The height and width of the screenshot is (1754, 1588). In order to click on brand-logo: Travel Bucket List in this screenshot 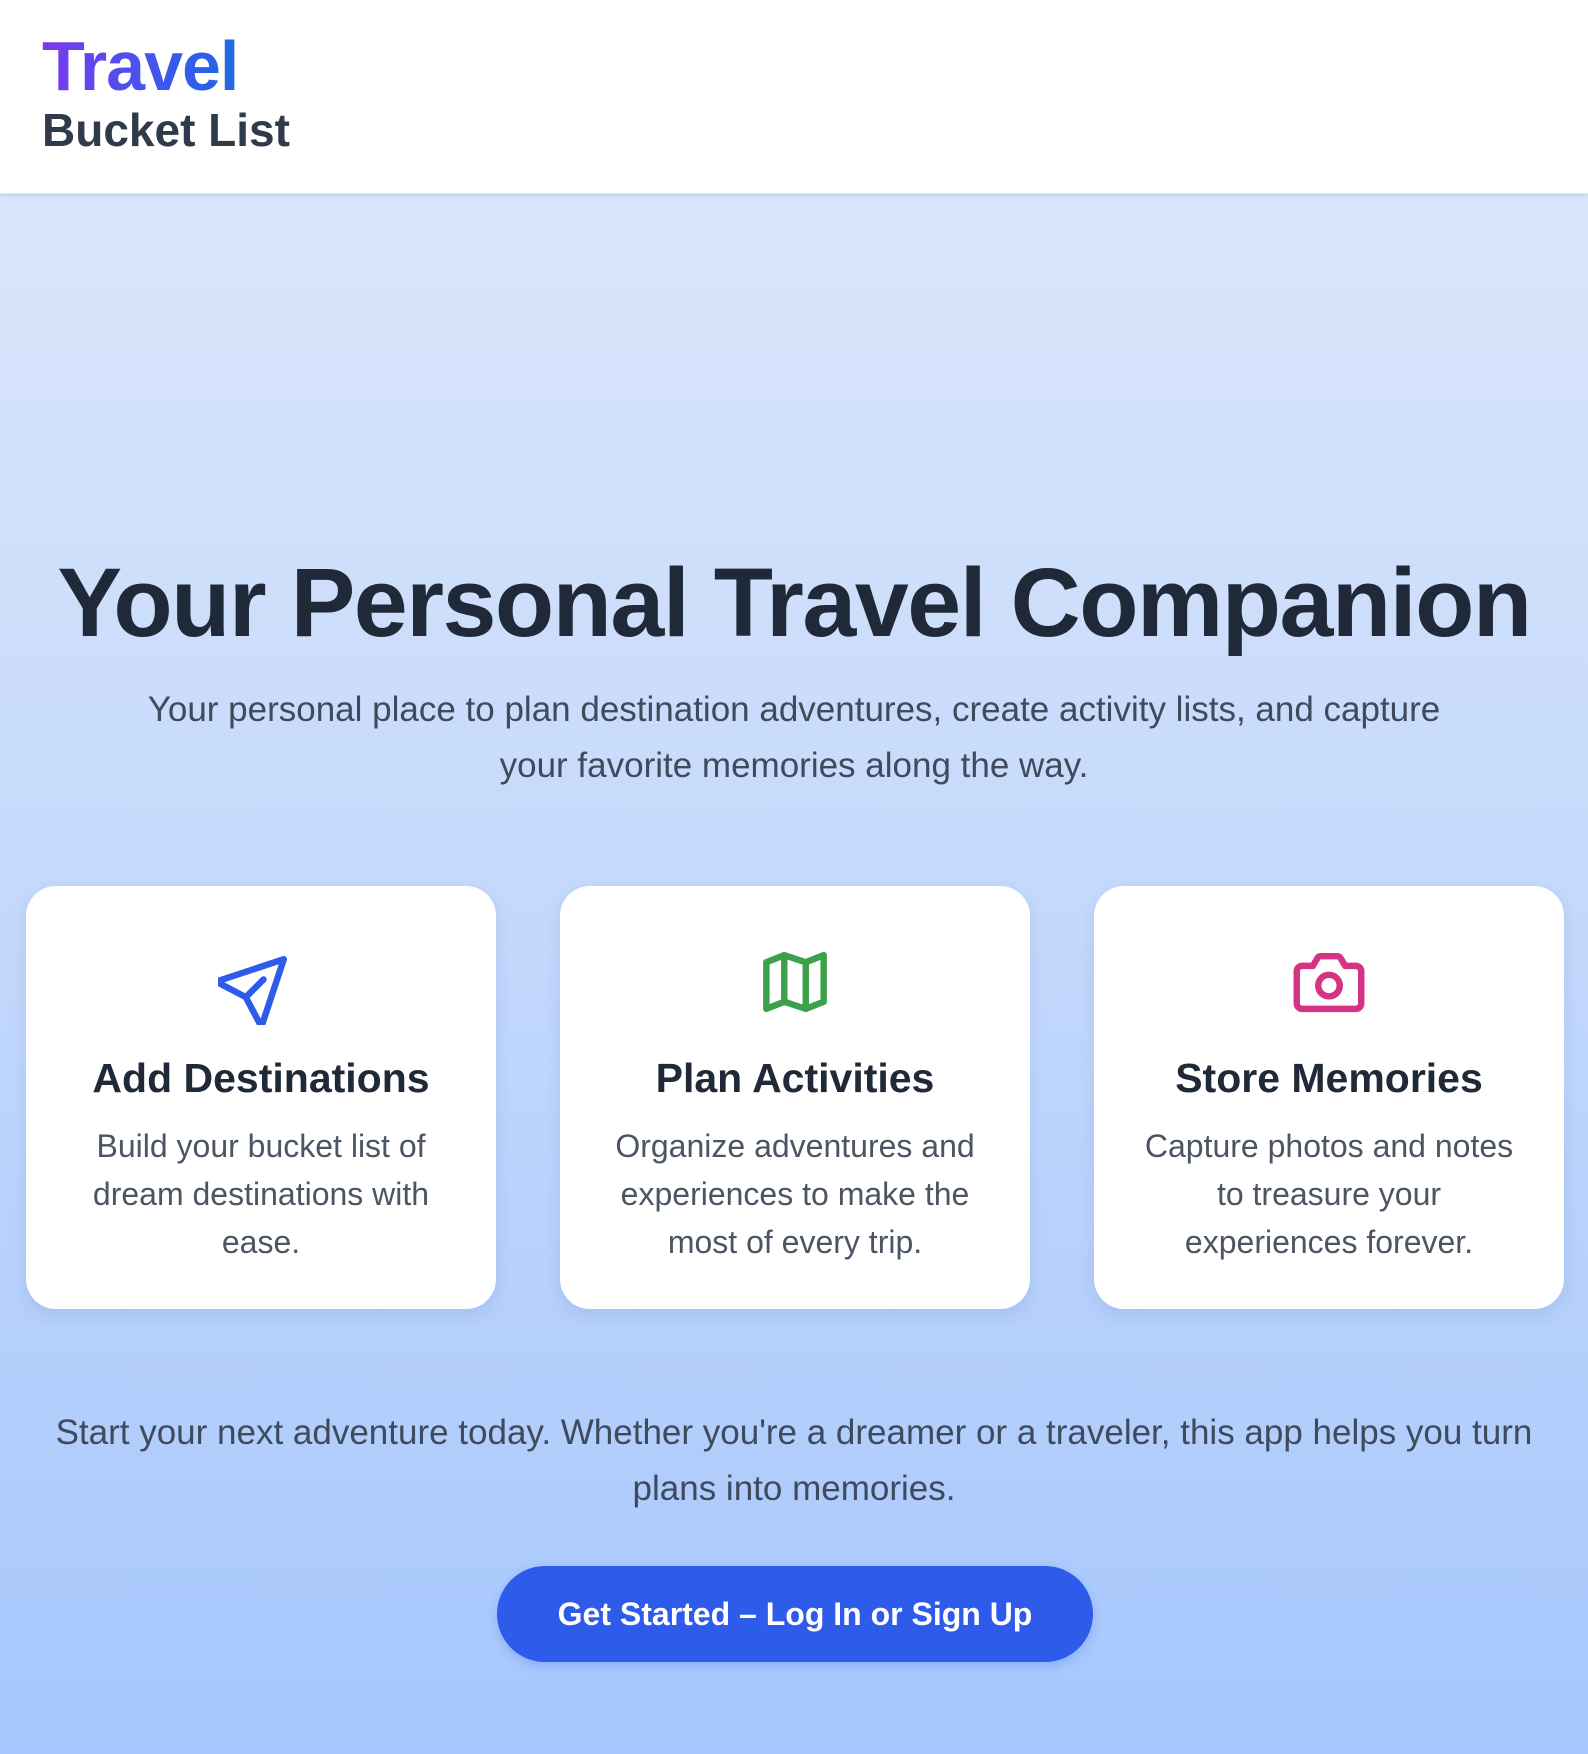, I will do `click(166, 91)`.